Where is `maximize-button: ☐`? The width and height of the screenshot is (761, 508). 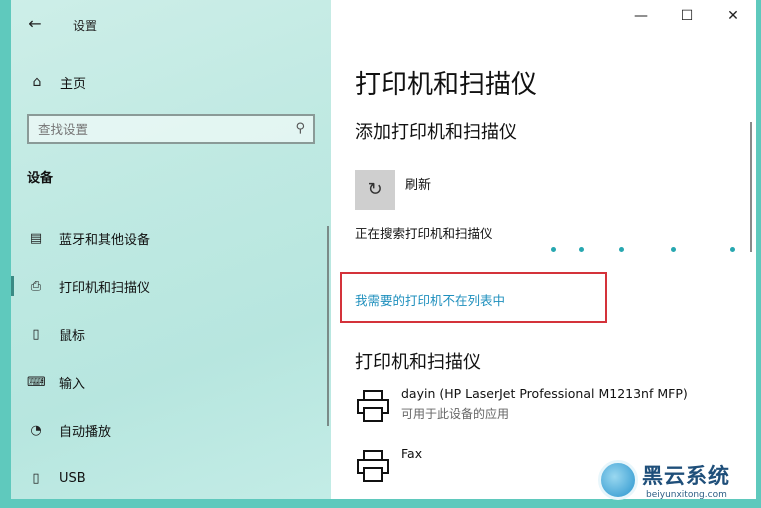
maximize-button: ☐ is located at coordinates (687, 16).